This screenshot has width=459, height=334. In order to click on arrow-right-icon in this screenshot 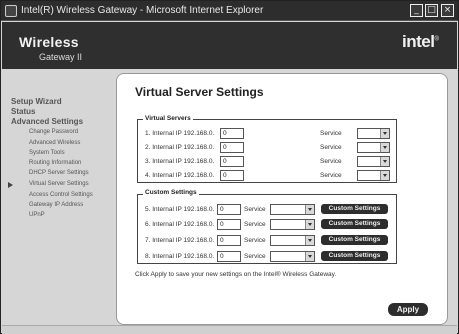, I will do `click(10, 185)`.